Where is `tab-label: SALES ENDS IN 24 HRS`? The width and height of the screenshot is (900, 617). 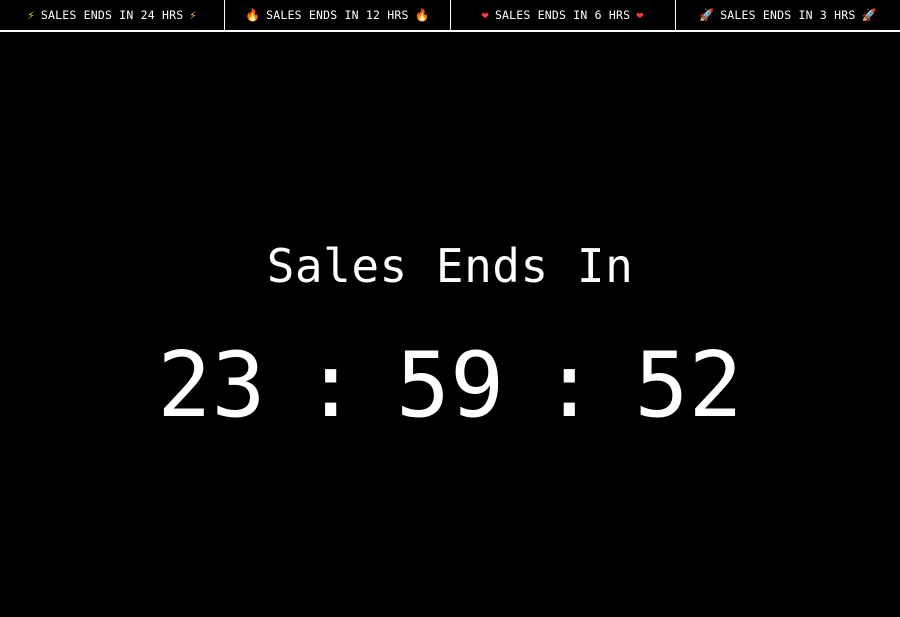
tab-label: SALES ENDS IN 24 HRS is located at coordinates (112, 15).